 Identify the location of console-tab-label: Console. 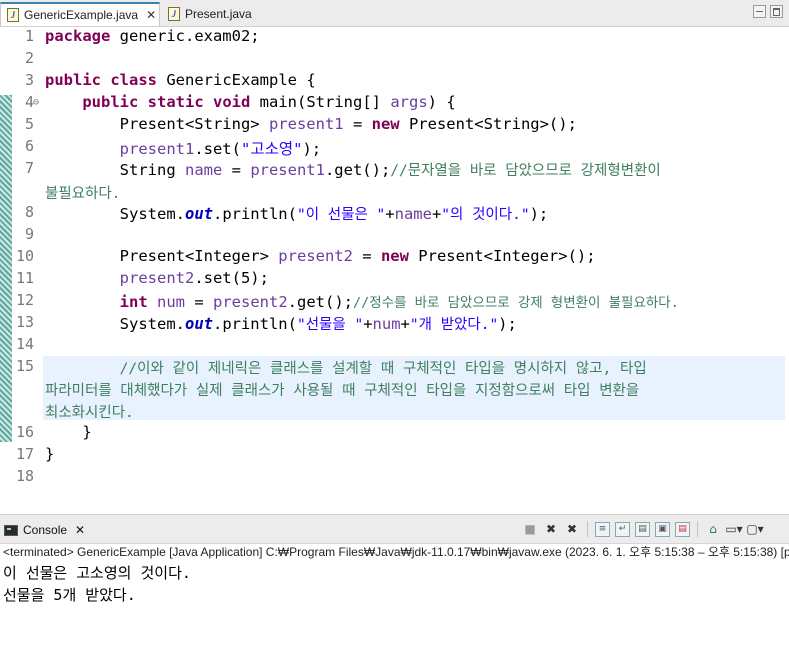
(45, 530).